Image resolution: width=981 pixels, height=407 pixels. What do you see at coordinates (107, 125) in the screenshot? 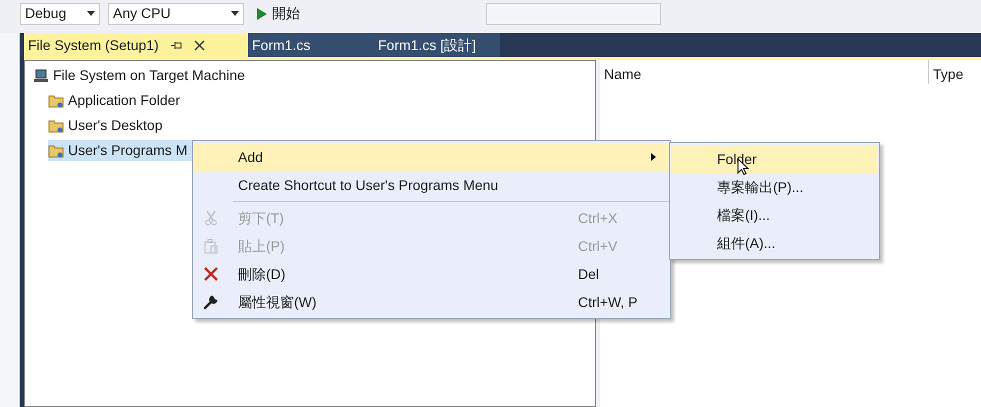
I see `tree-item: User's Desktop` at bounding box center [107, 125].